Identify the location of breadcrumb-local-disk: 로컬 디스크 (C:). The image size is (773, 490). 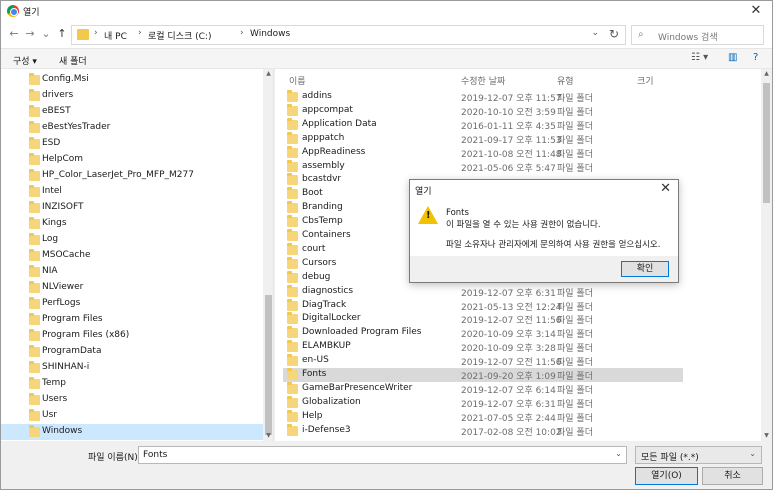
(179, 35).